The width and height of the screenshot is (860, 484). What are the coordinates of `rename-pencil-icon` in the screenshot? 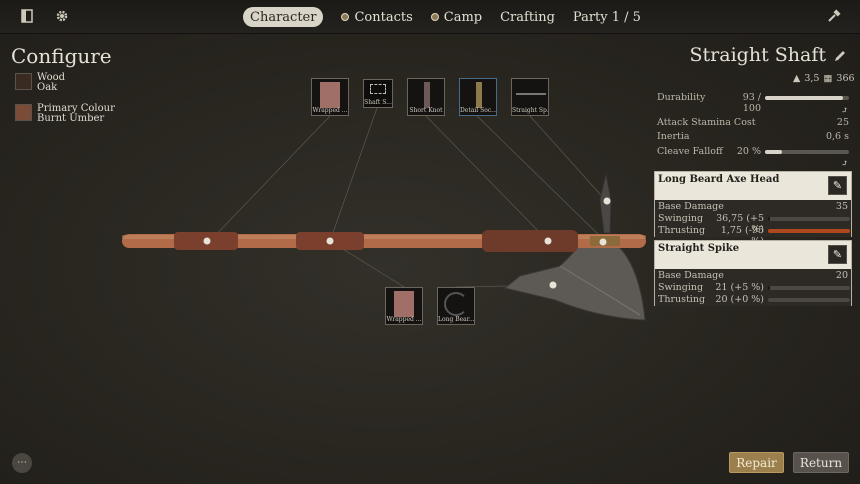 It's located at (840, 55).